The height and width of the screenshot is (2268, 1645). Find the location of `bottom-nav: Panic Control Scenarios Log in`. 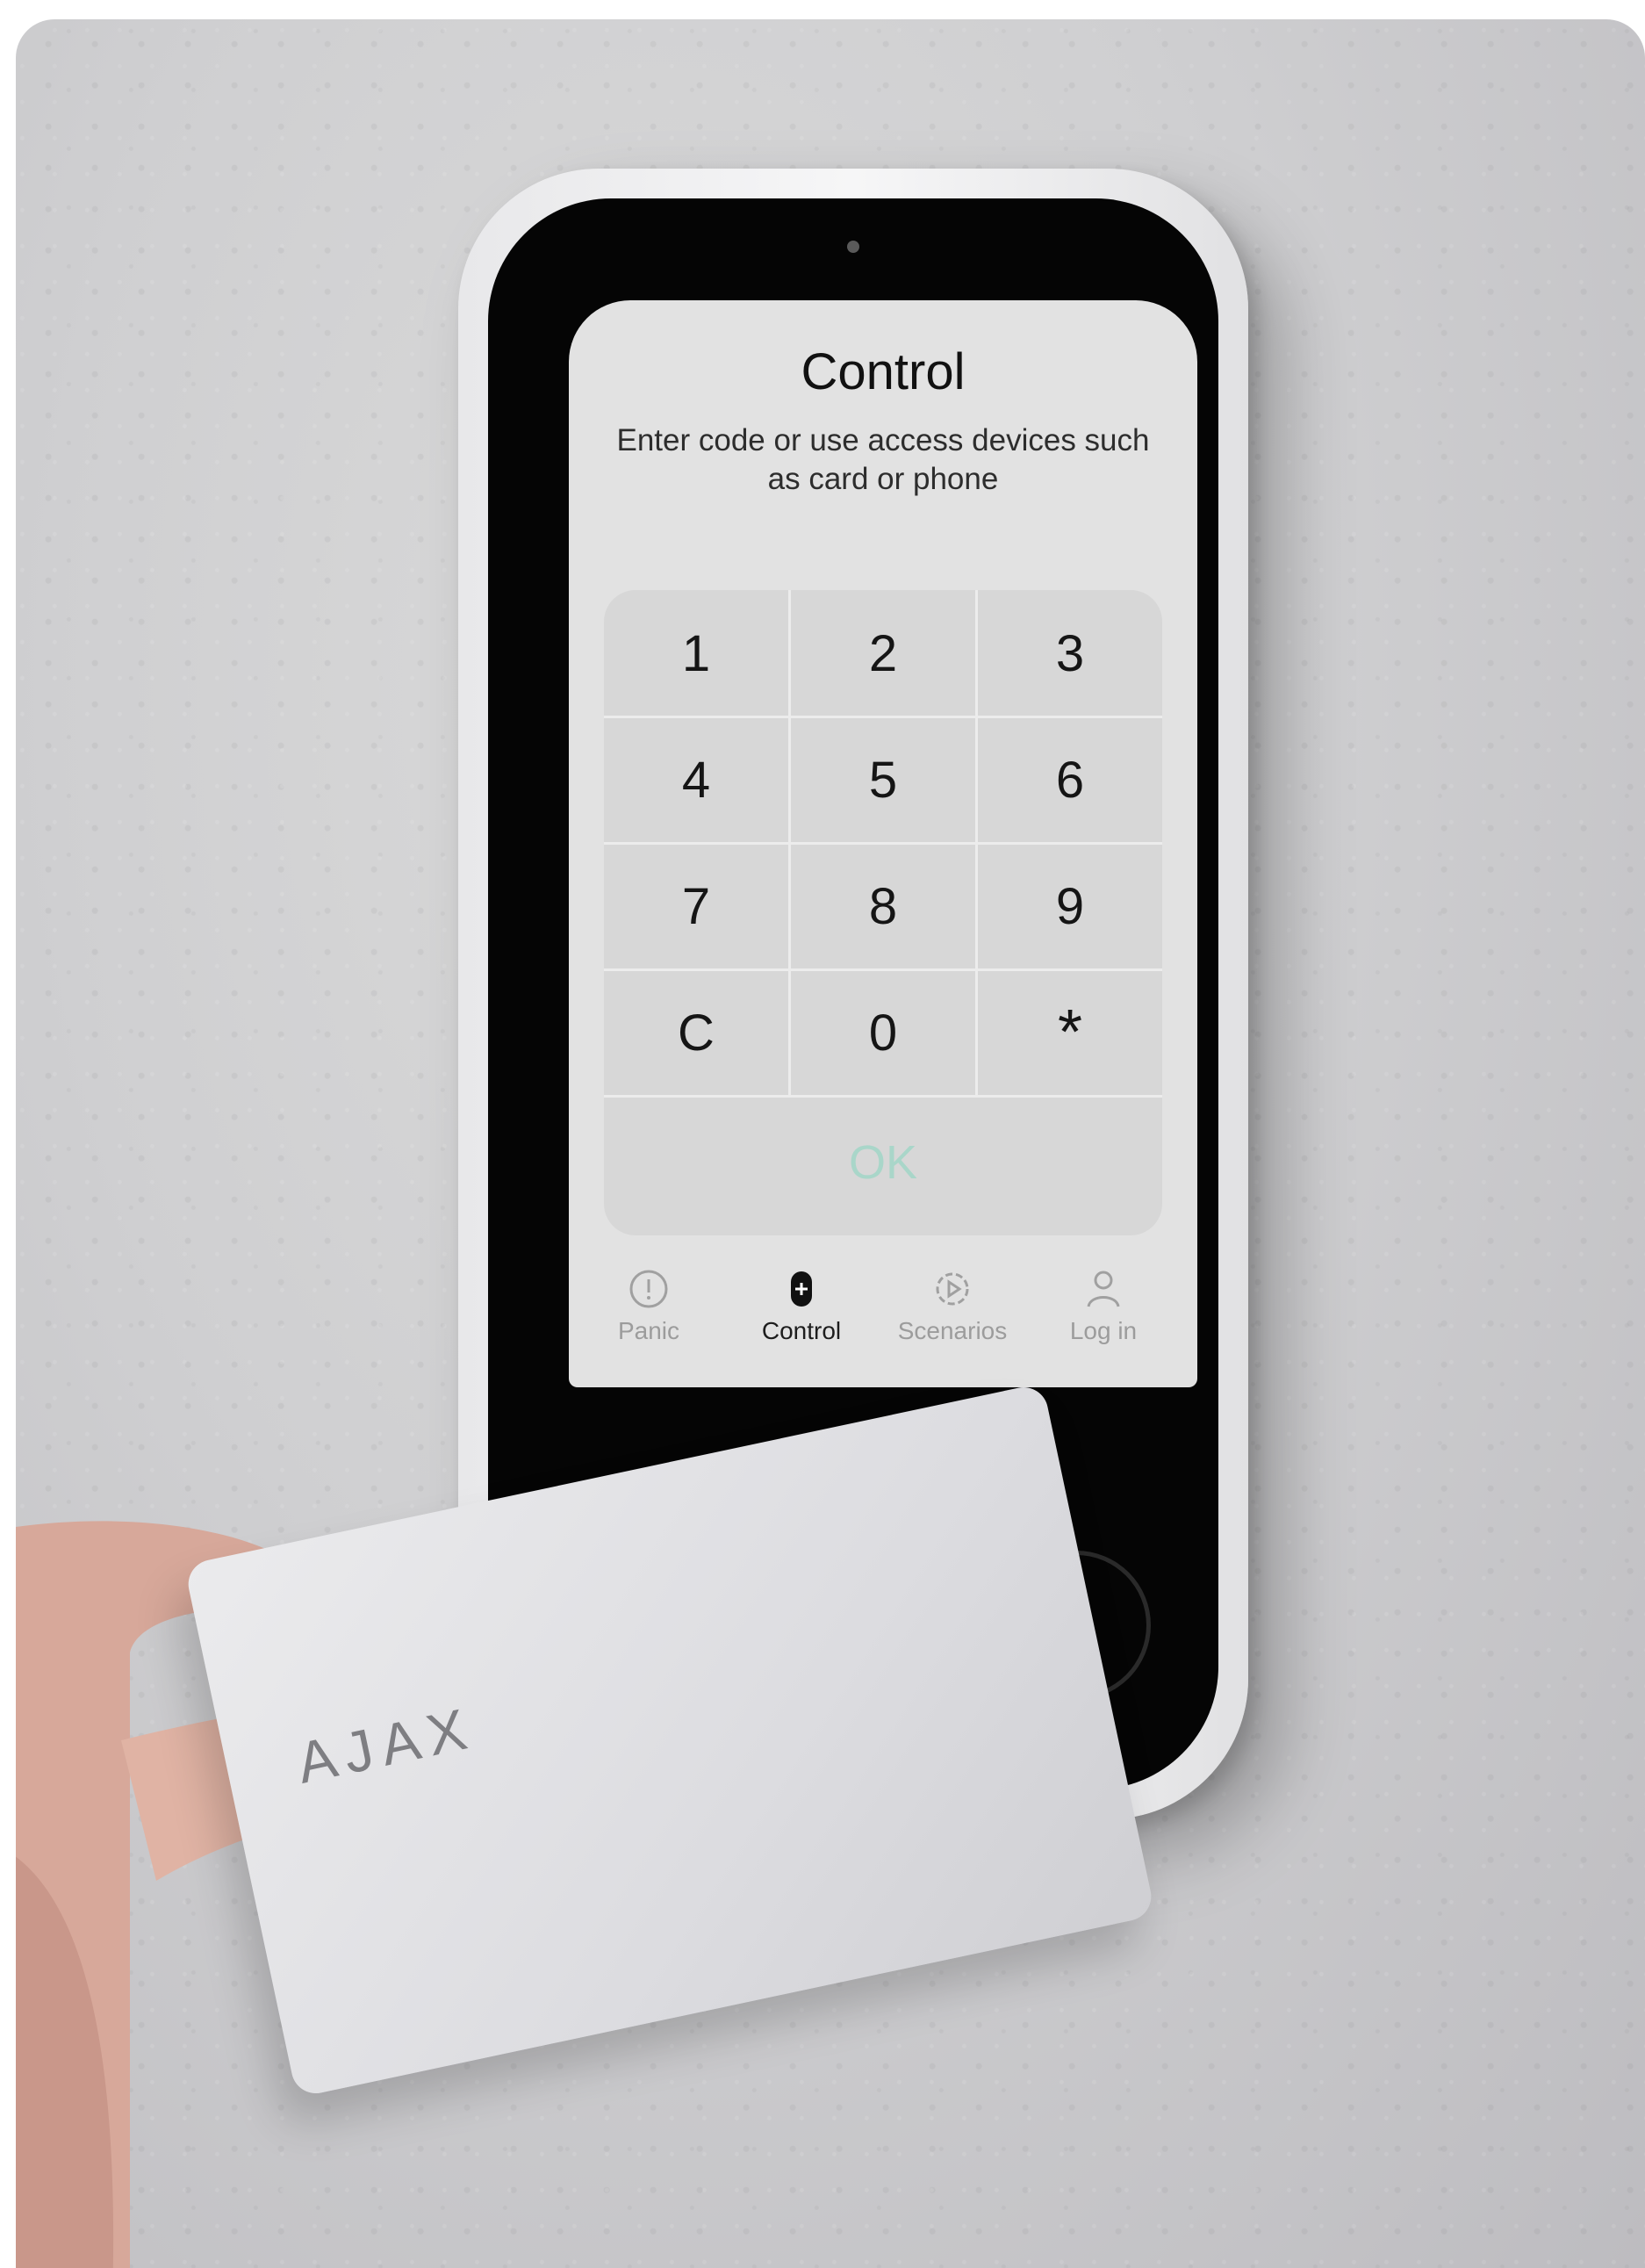

bottom-nav: Panic Control Scenarios Log in is located at coordinates (883, 1319).